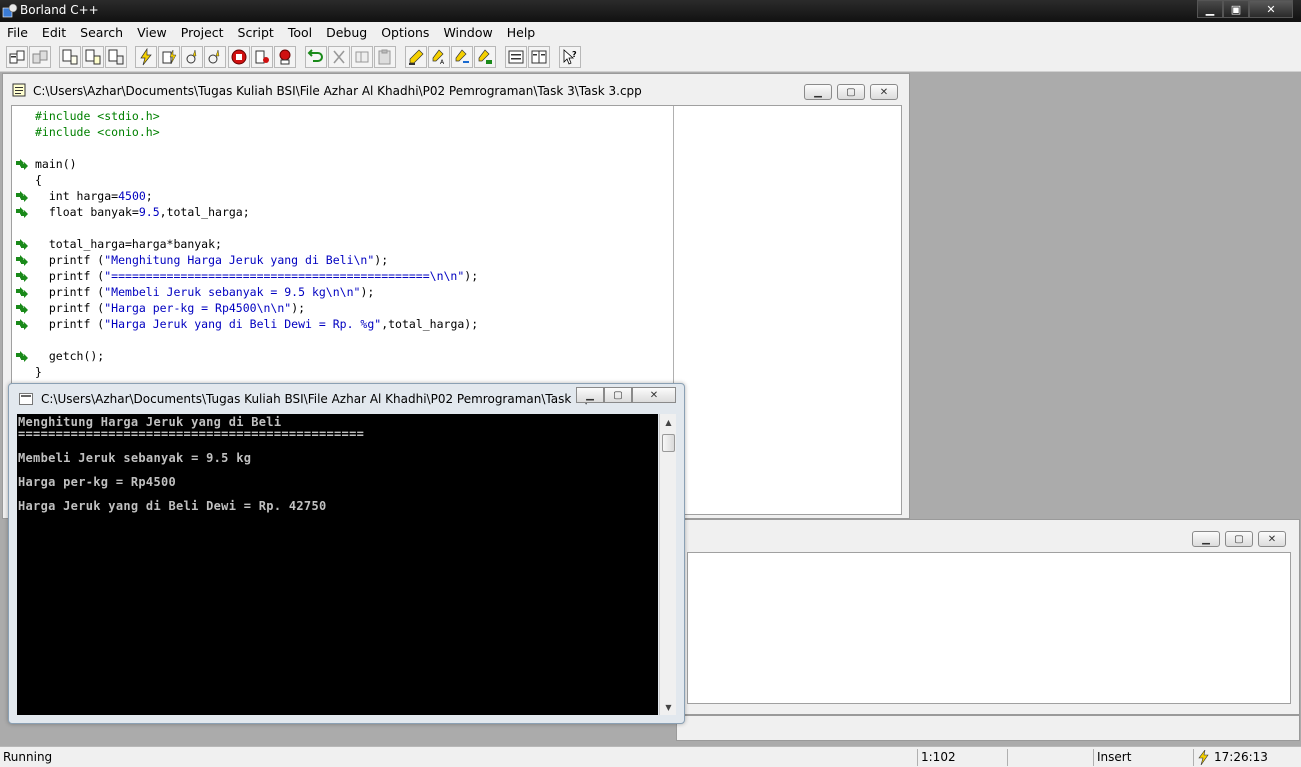 This screenshot has height=767, width=1301. What do you see at coordinates (256, 180) in the screenshot?
I see `code-line: {` at bounding box center [256, 180].